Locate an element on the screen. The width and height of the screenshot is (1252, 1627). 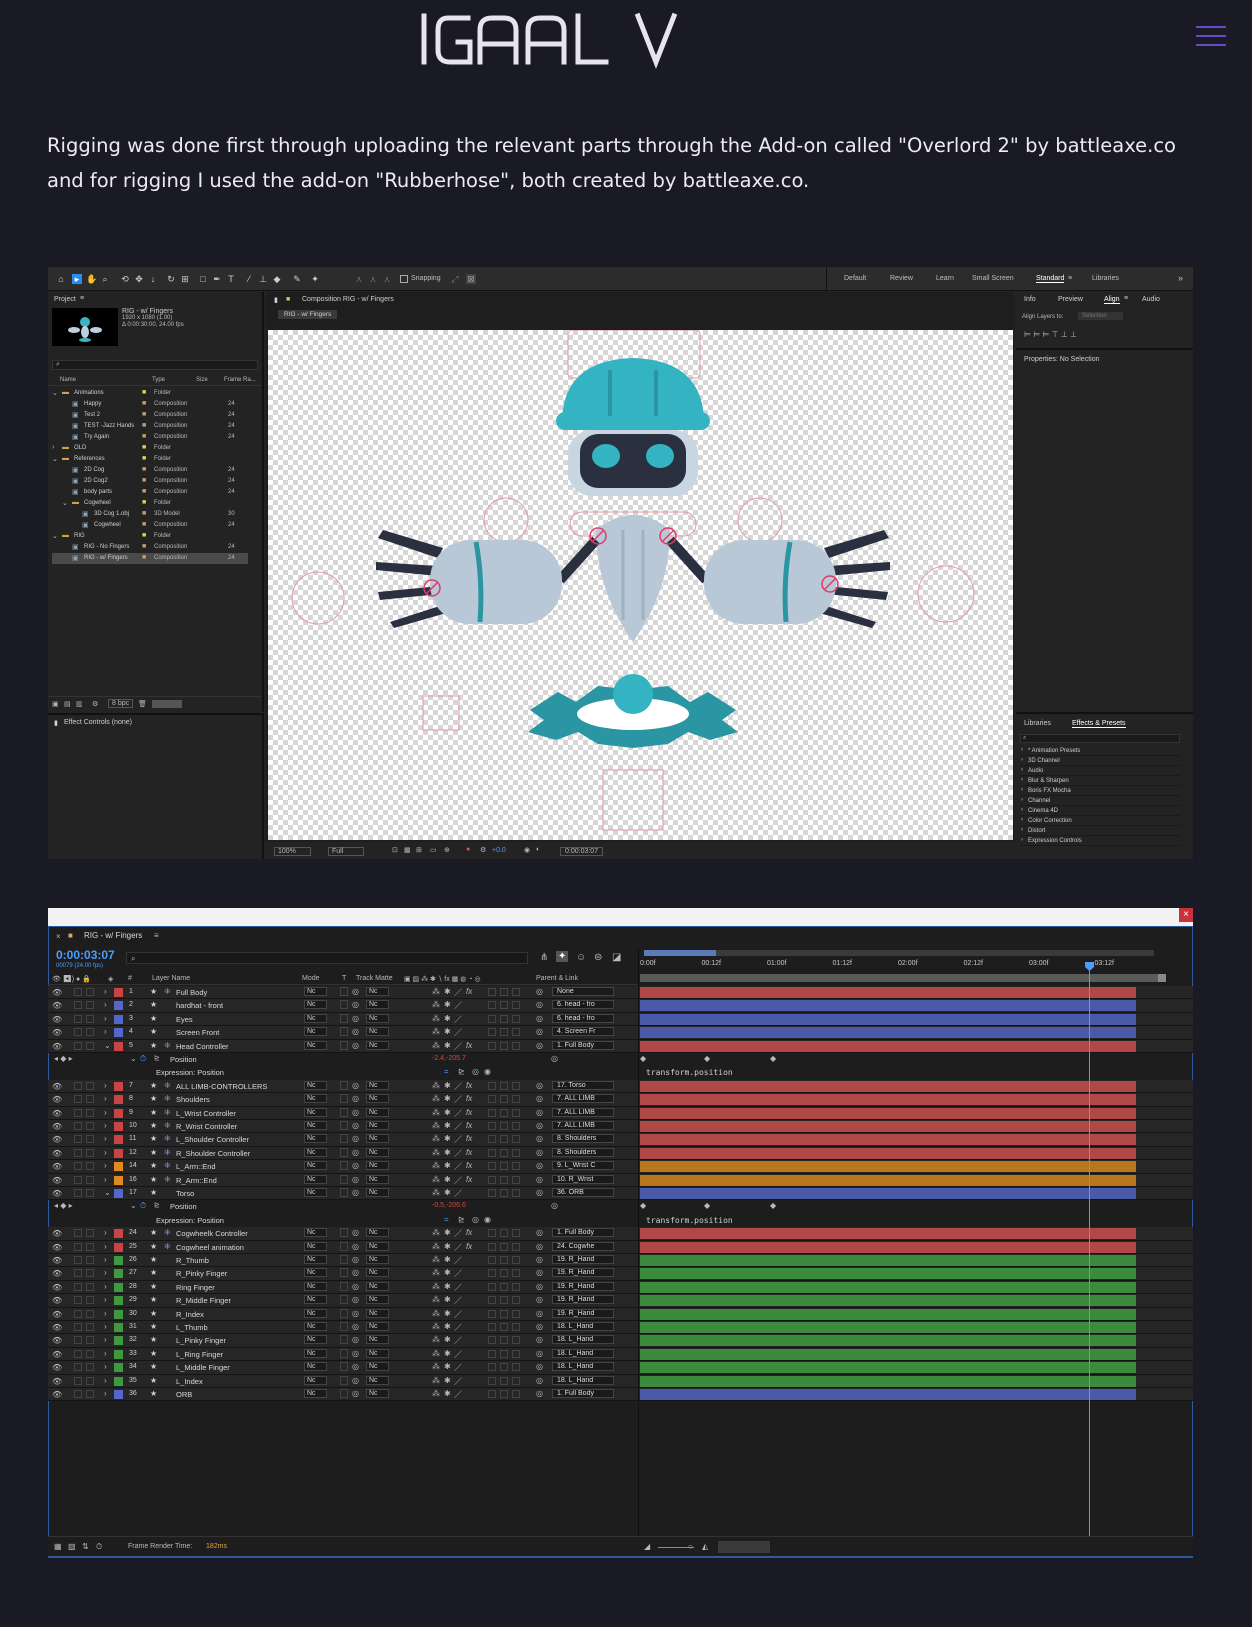
parent-dropdown: 8. Shoulders is located at coordinates (583, 1152).